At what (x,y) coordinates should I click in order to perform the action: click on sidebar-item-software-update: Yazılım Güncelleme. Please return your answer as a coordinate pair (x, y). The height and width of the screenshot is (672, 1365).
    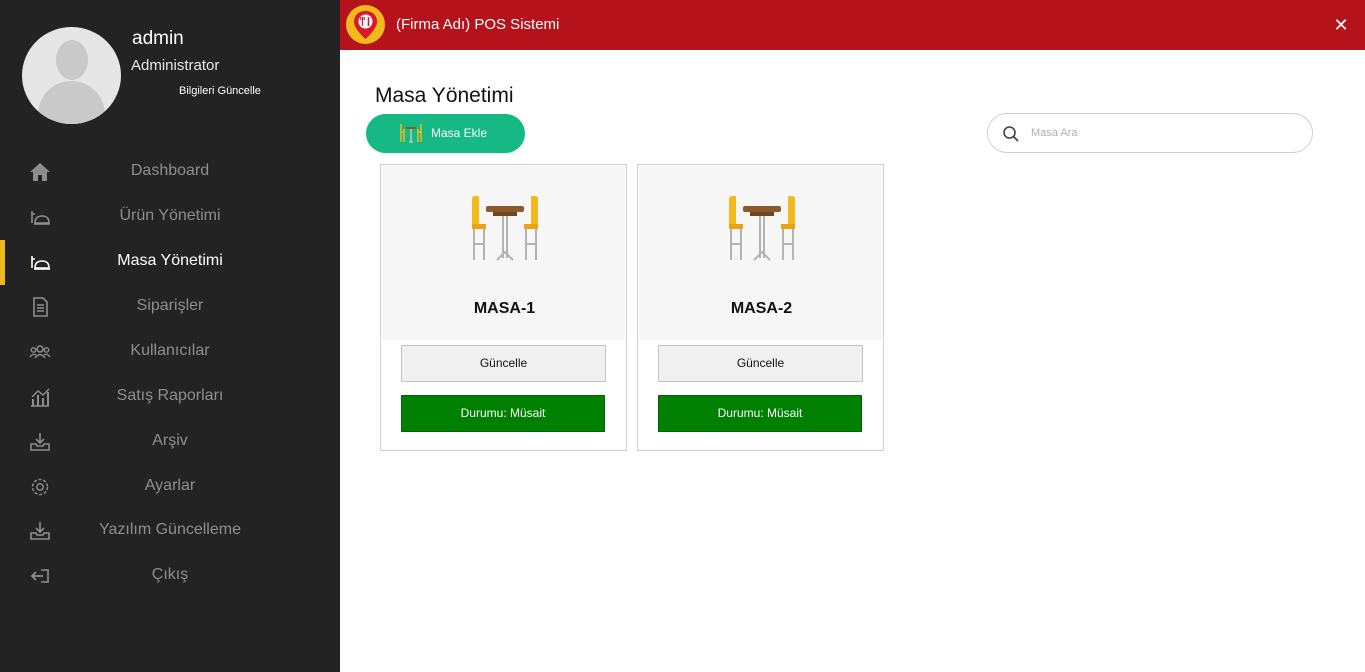
    Looking at the image, I should click on (170, 531).